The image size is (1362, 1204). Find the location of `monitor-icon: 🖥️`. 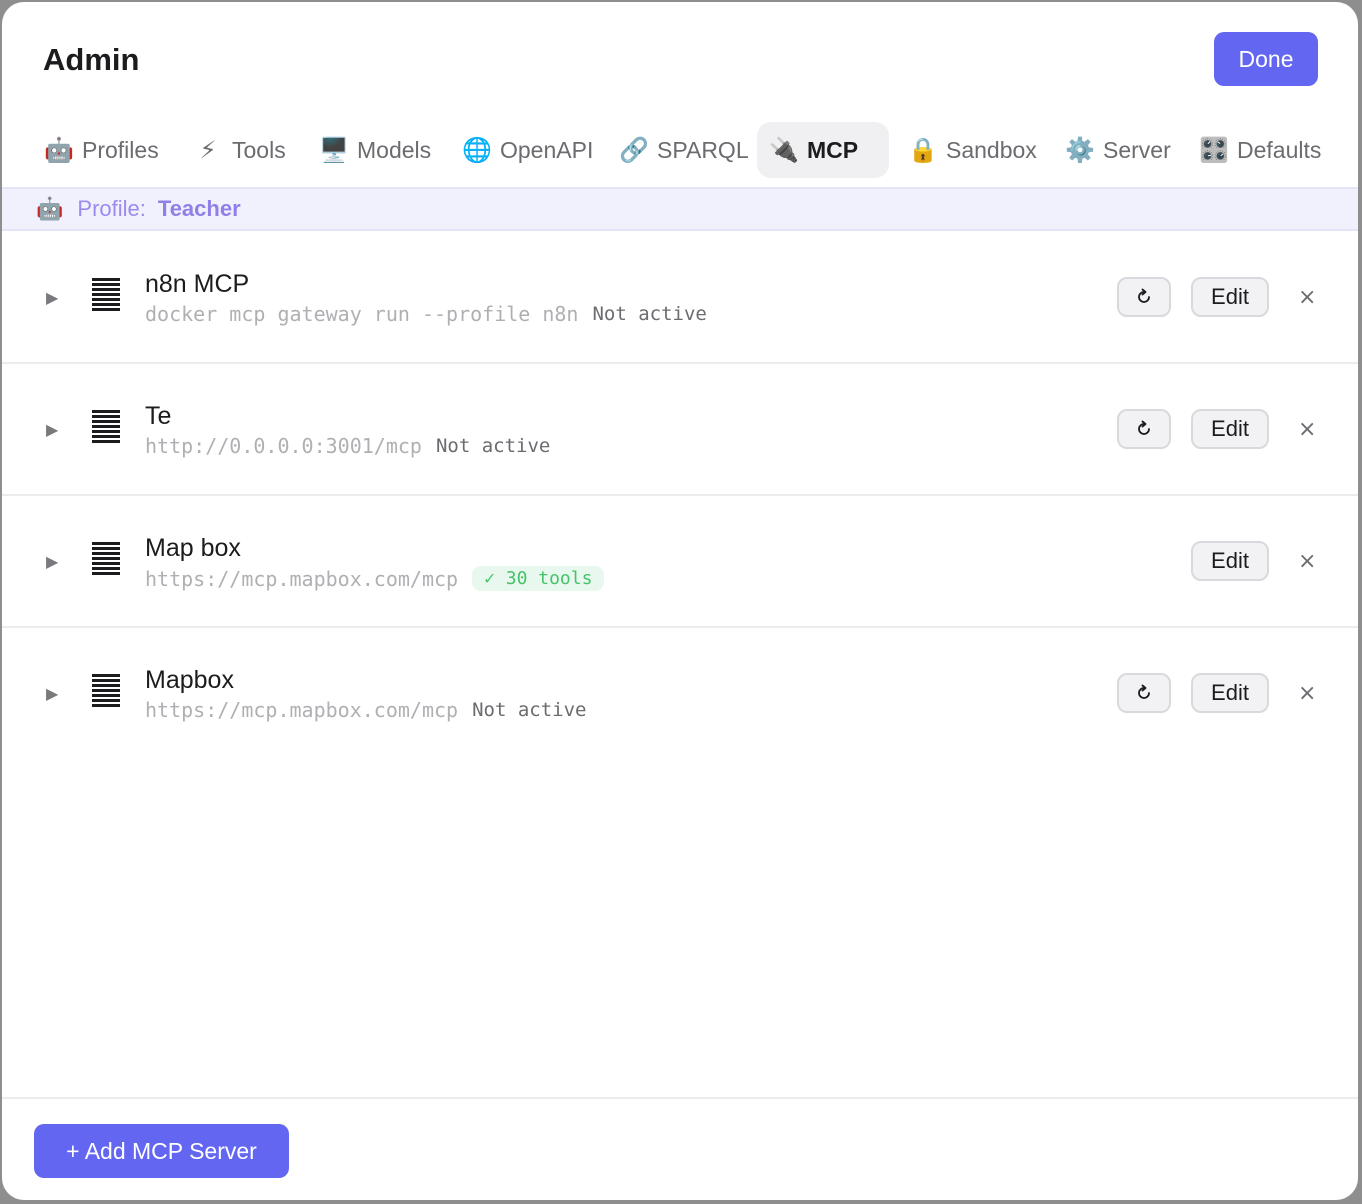

monitor-icon: 🖥️ is located at coordinates (334, 150).